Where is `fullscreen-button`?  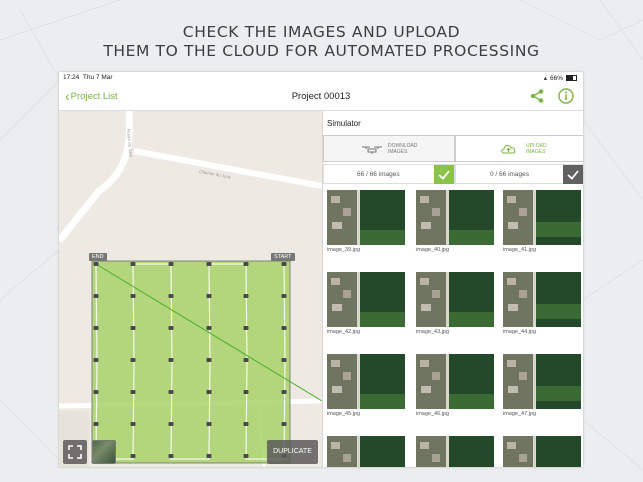
fullscreen-button is located at coordinates (75, 452).